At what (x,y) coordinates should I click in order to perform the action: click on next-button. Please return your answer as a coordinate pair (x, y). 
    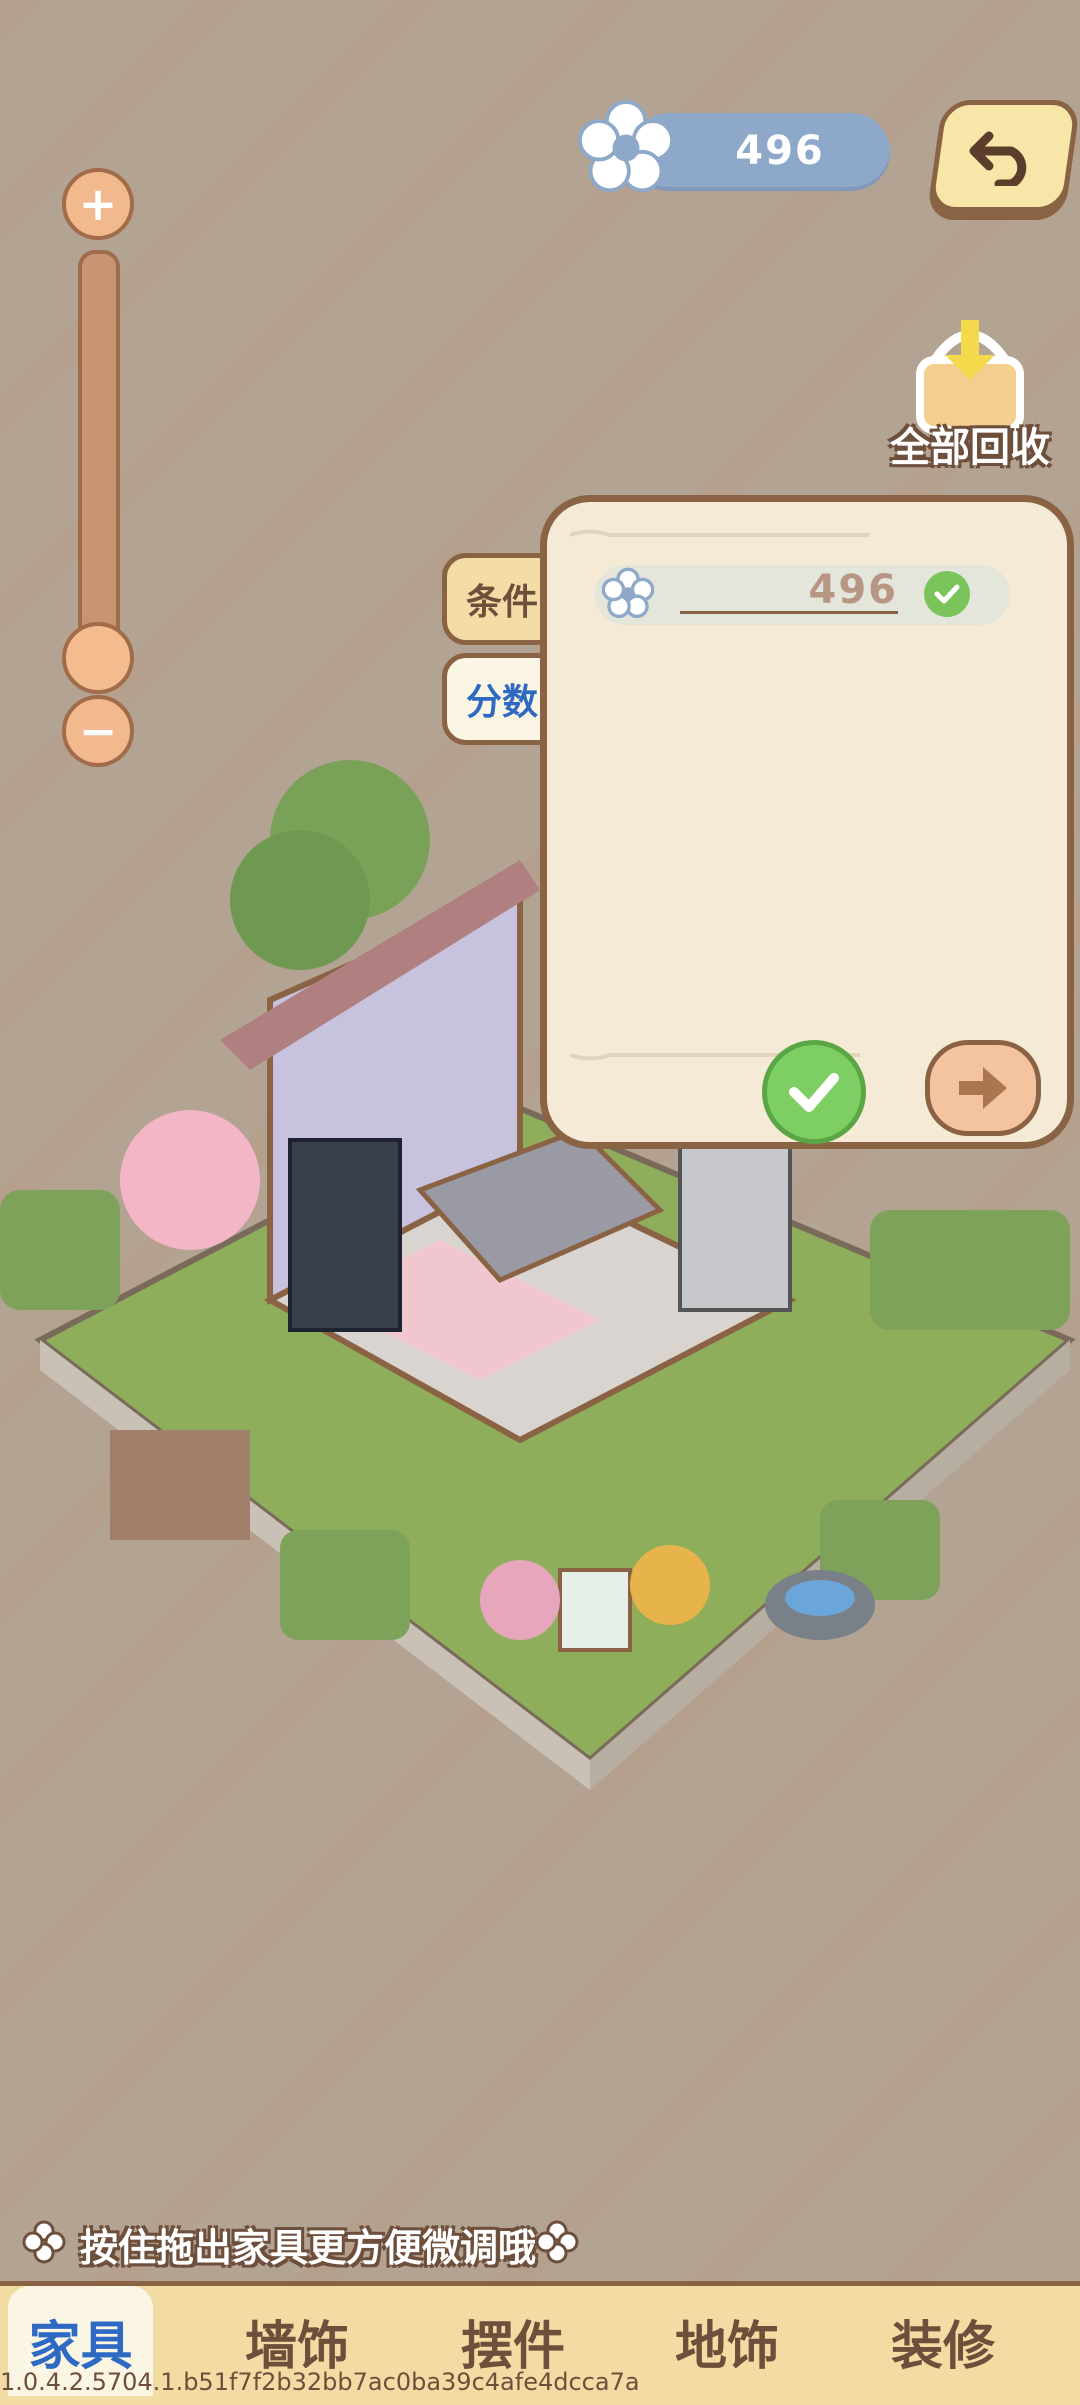
    Looking at the image, I should click on (983, 1088).